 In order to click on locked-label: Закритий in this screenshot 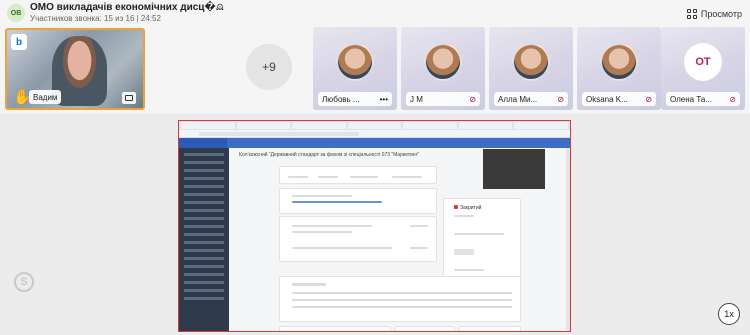, I will do `click(467, 208)`.